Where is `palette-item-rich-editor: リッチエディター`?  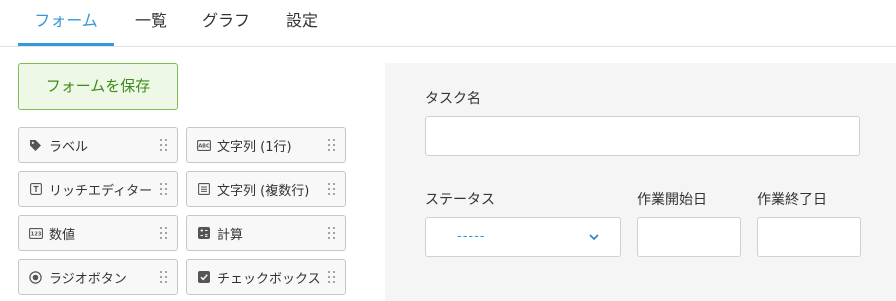 palette-item-rich-editor: リッチエディター is located at coordinates (98, 189).